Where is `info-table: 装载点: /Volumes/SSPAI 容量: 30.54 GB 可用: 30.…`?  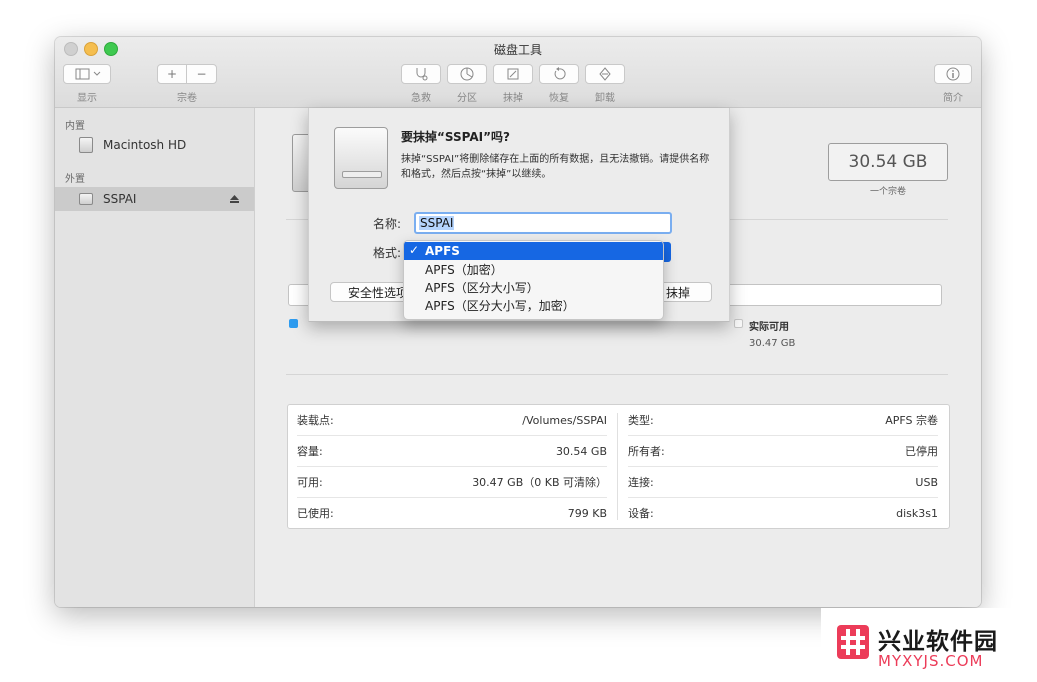 info-table: 装载点: /Volumes/SSPAI 容量: 30.54 GB 可用: 30.… is located at coordinates (618, 466).